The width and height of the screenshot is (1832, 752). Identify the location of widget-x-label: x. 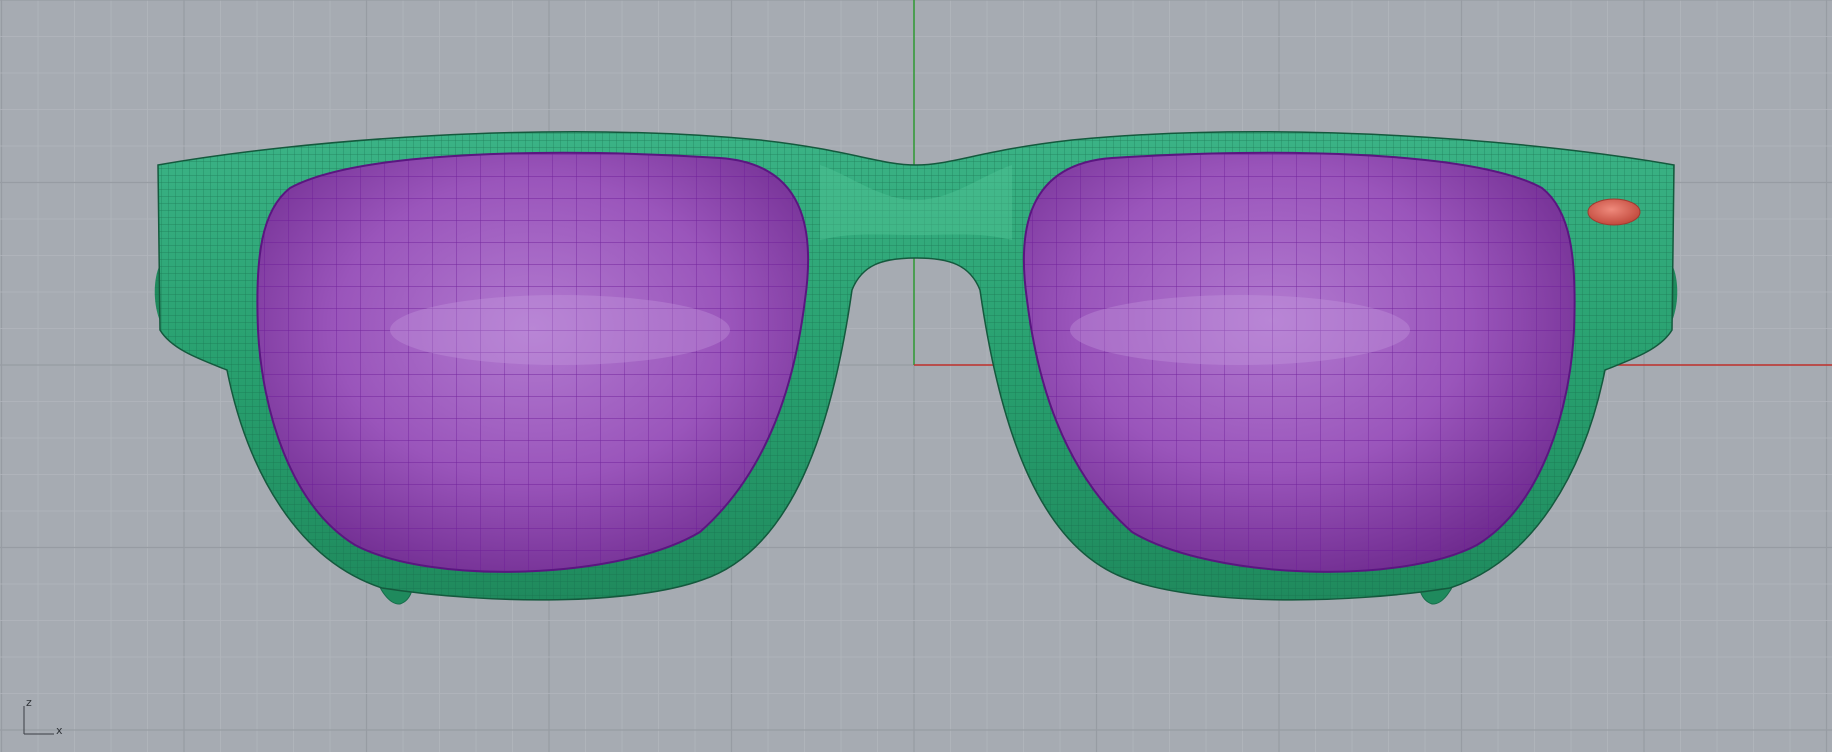
(59, 730).